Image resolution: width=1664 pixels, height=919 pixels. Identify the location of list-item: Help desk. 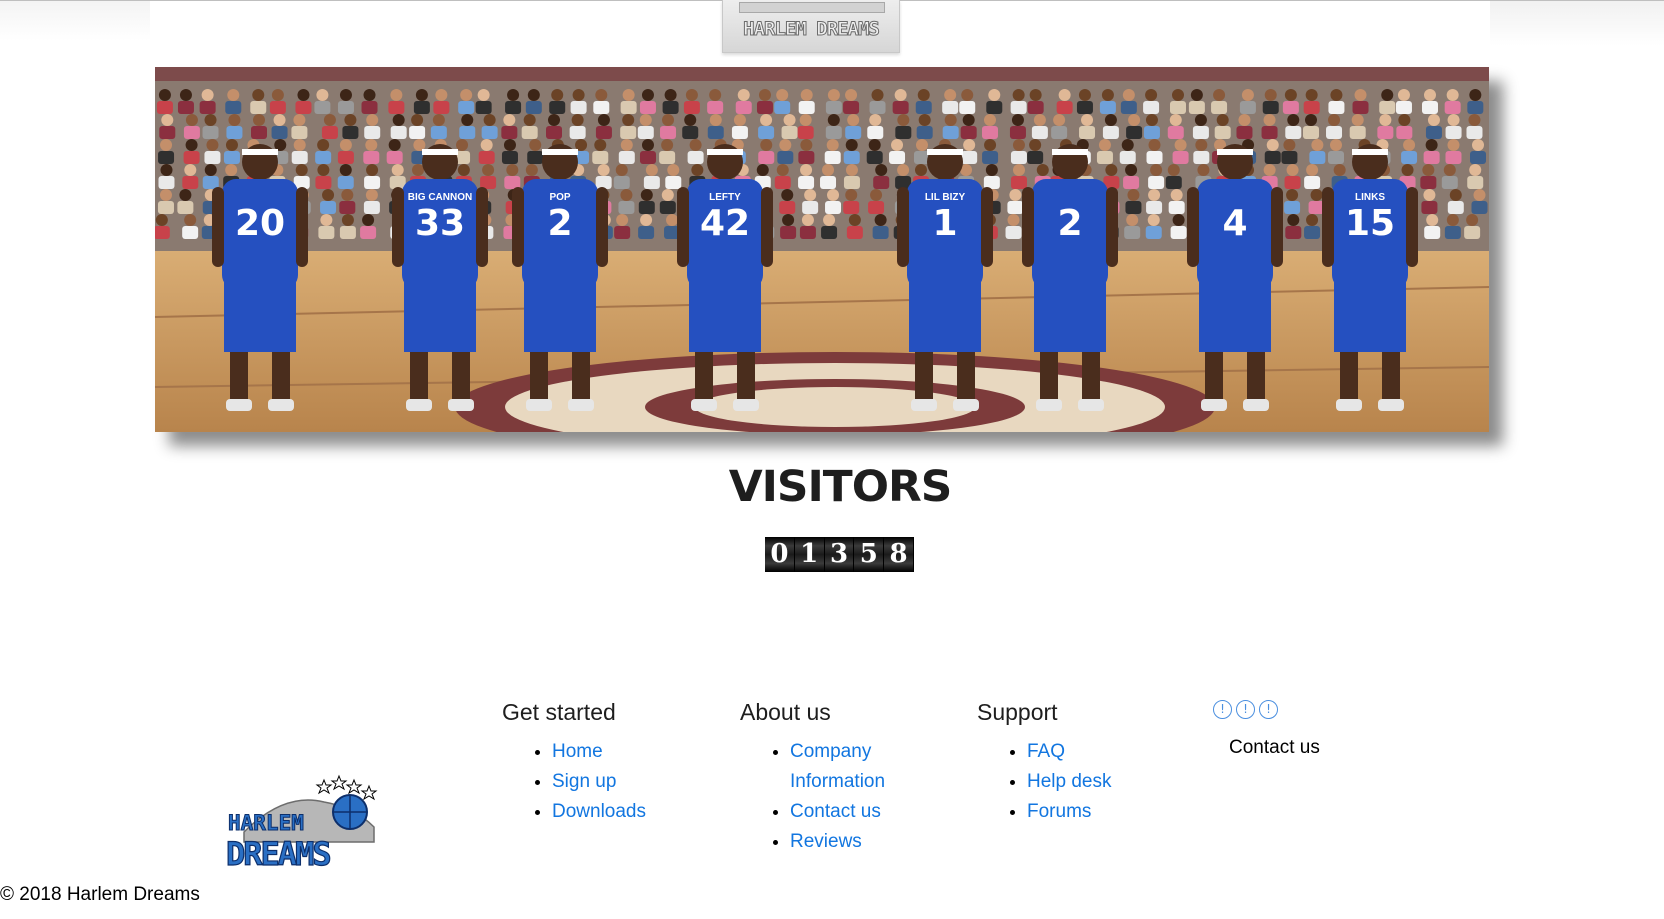
(1069, 782).